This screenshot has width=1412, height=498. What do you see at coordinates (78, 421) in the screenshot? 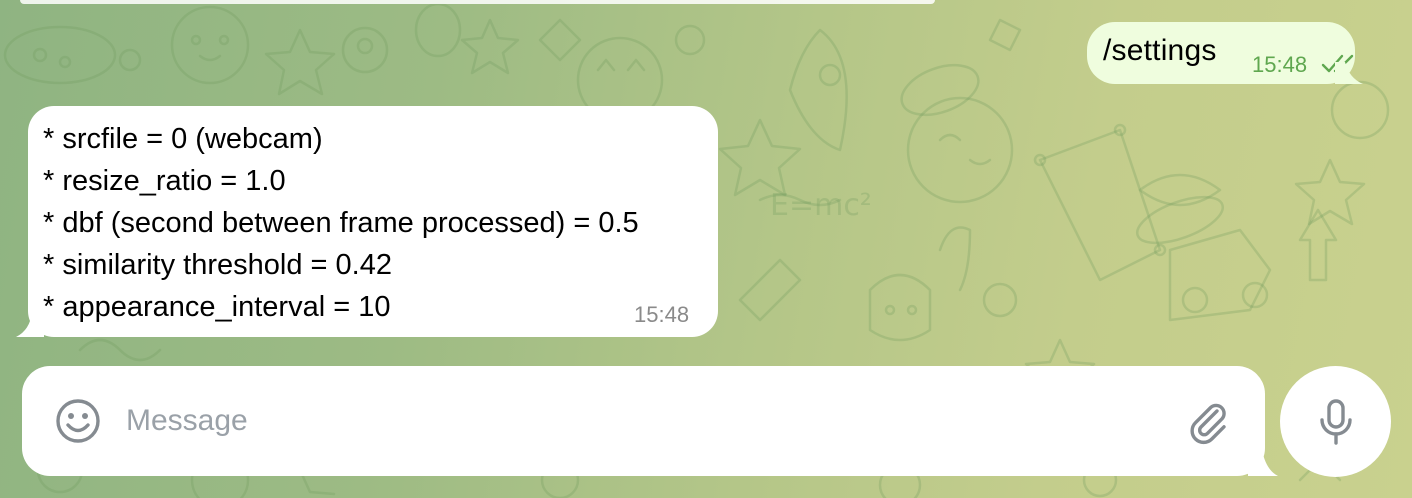
I see `smiley-icon` at bounding box center [78, 421].